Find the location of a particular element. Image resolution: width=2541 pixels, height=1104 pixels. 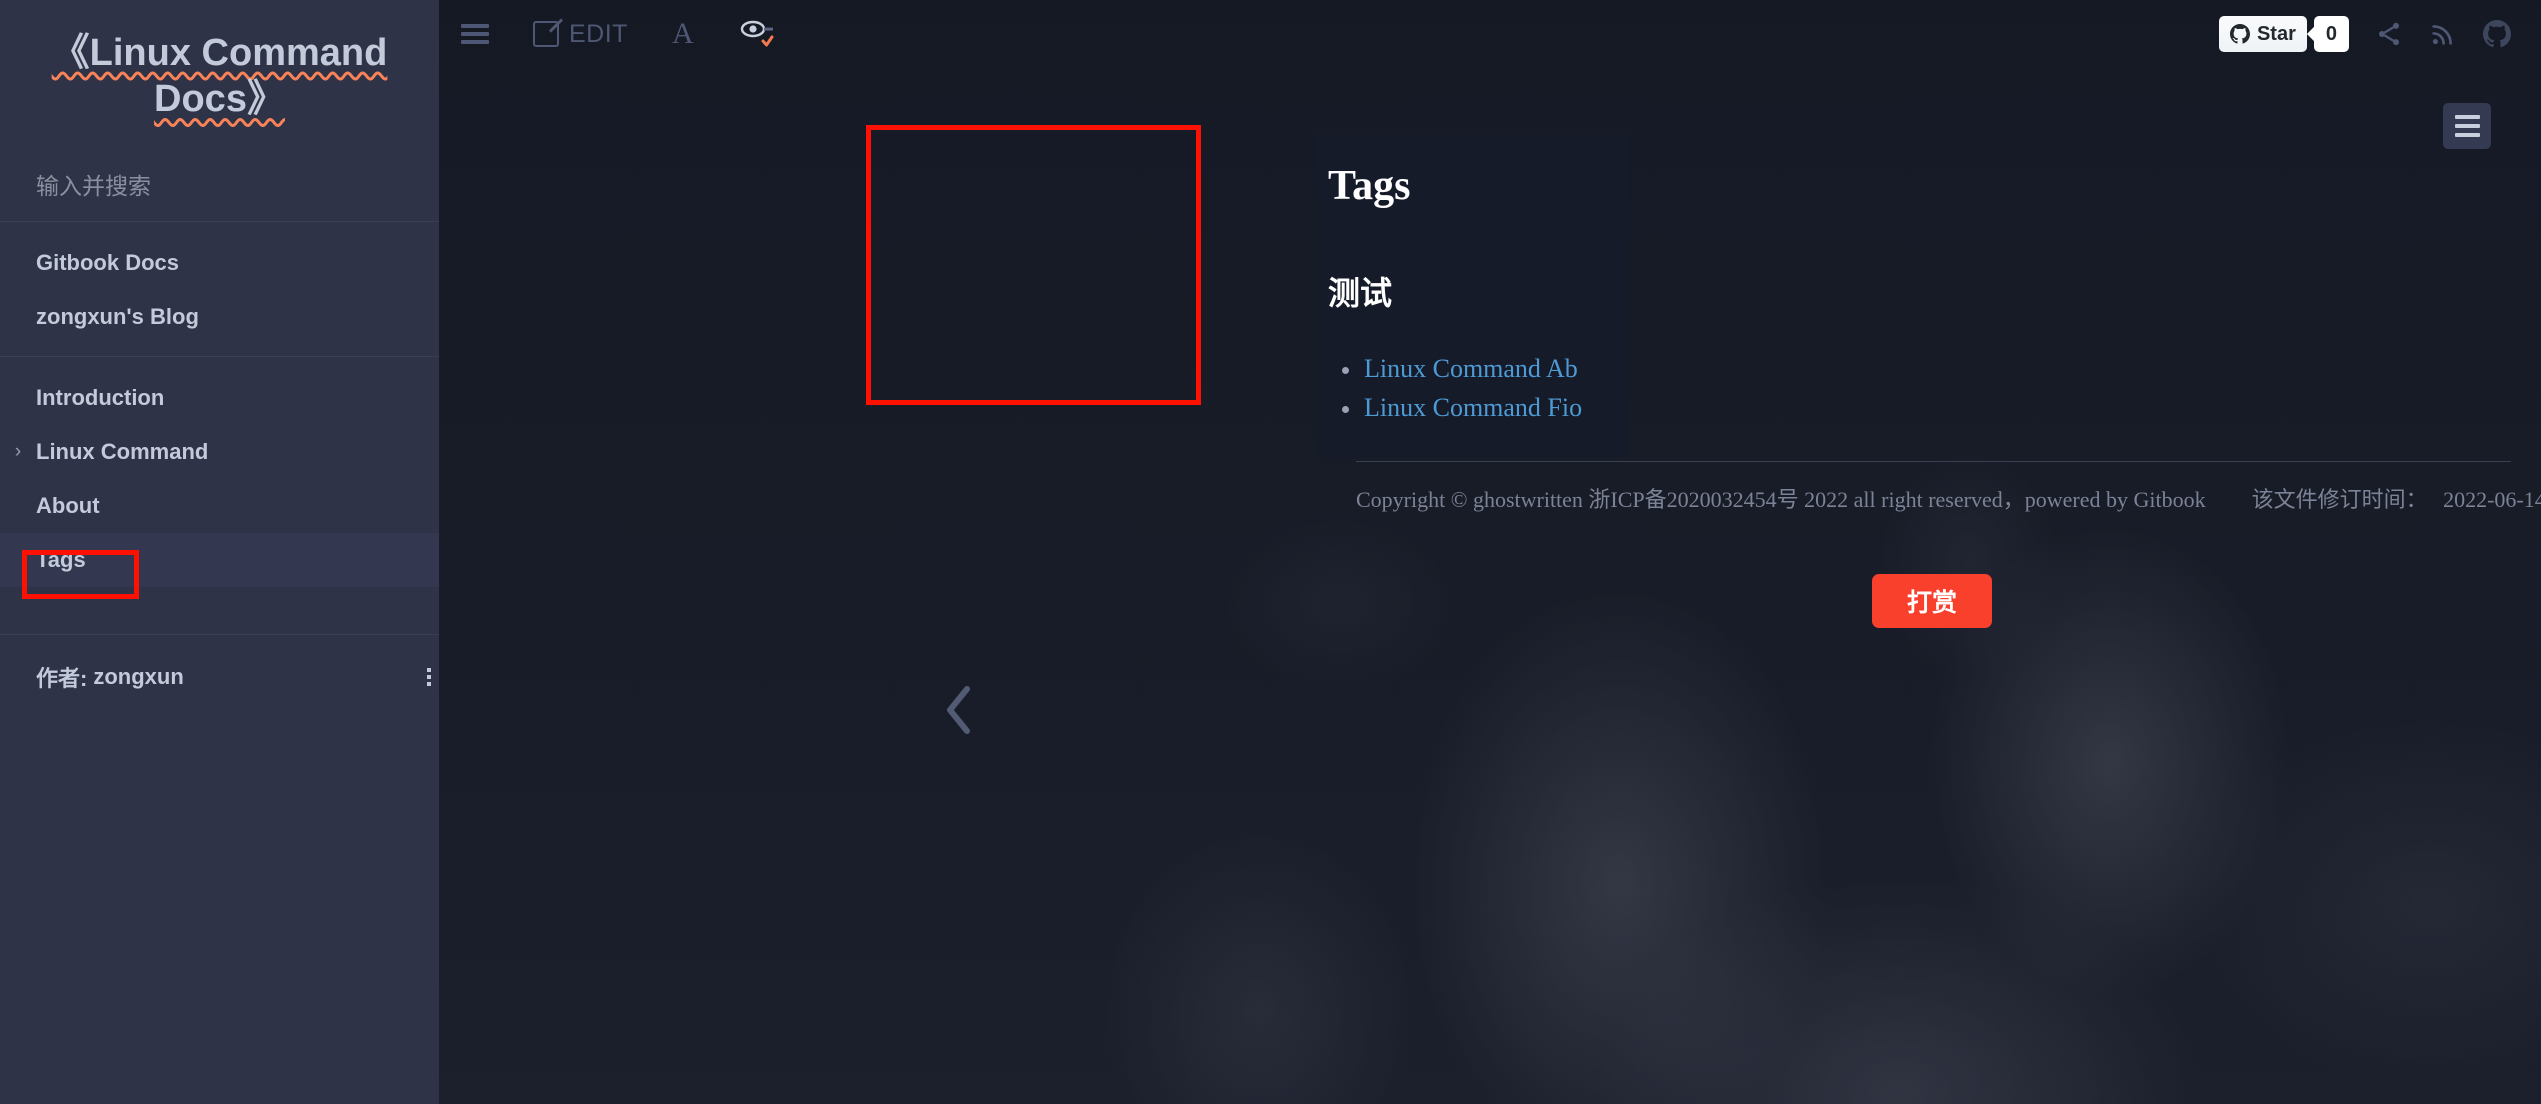

font-size-icon: A is located at coordinates (683, 33).